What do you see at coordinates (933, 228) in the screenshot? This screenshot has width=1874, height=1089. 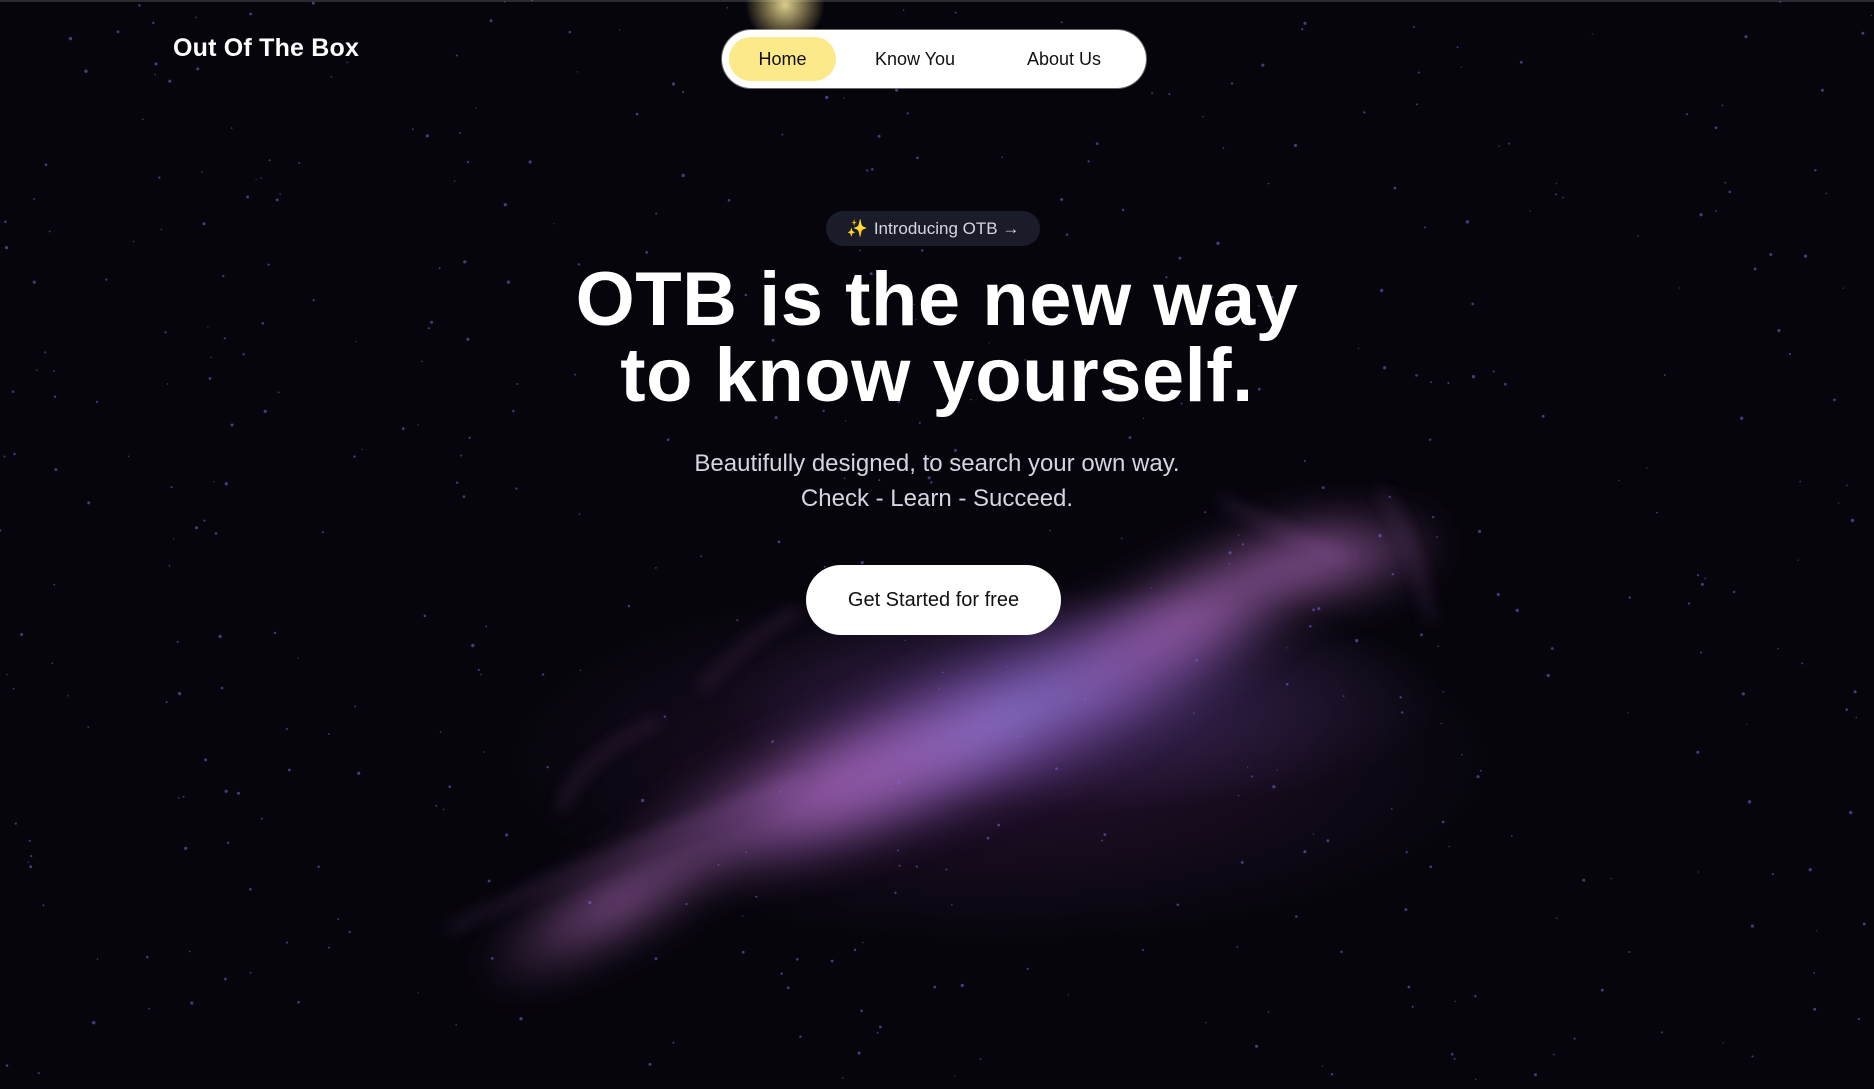 I see `introducing-badge: ✨ Introducing OTB →` at bounding box center [933, 228].